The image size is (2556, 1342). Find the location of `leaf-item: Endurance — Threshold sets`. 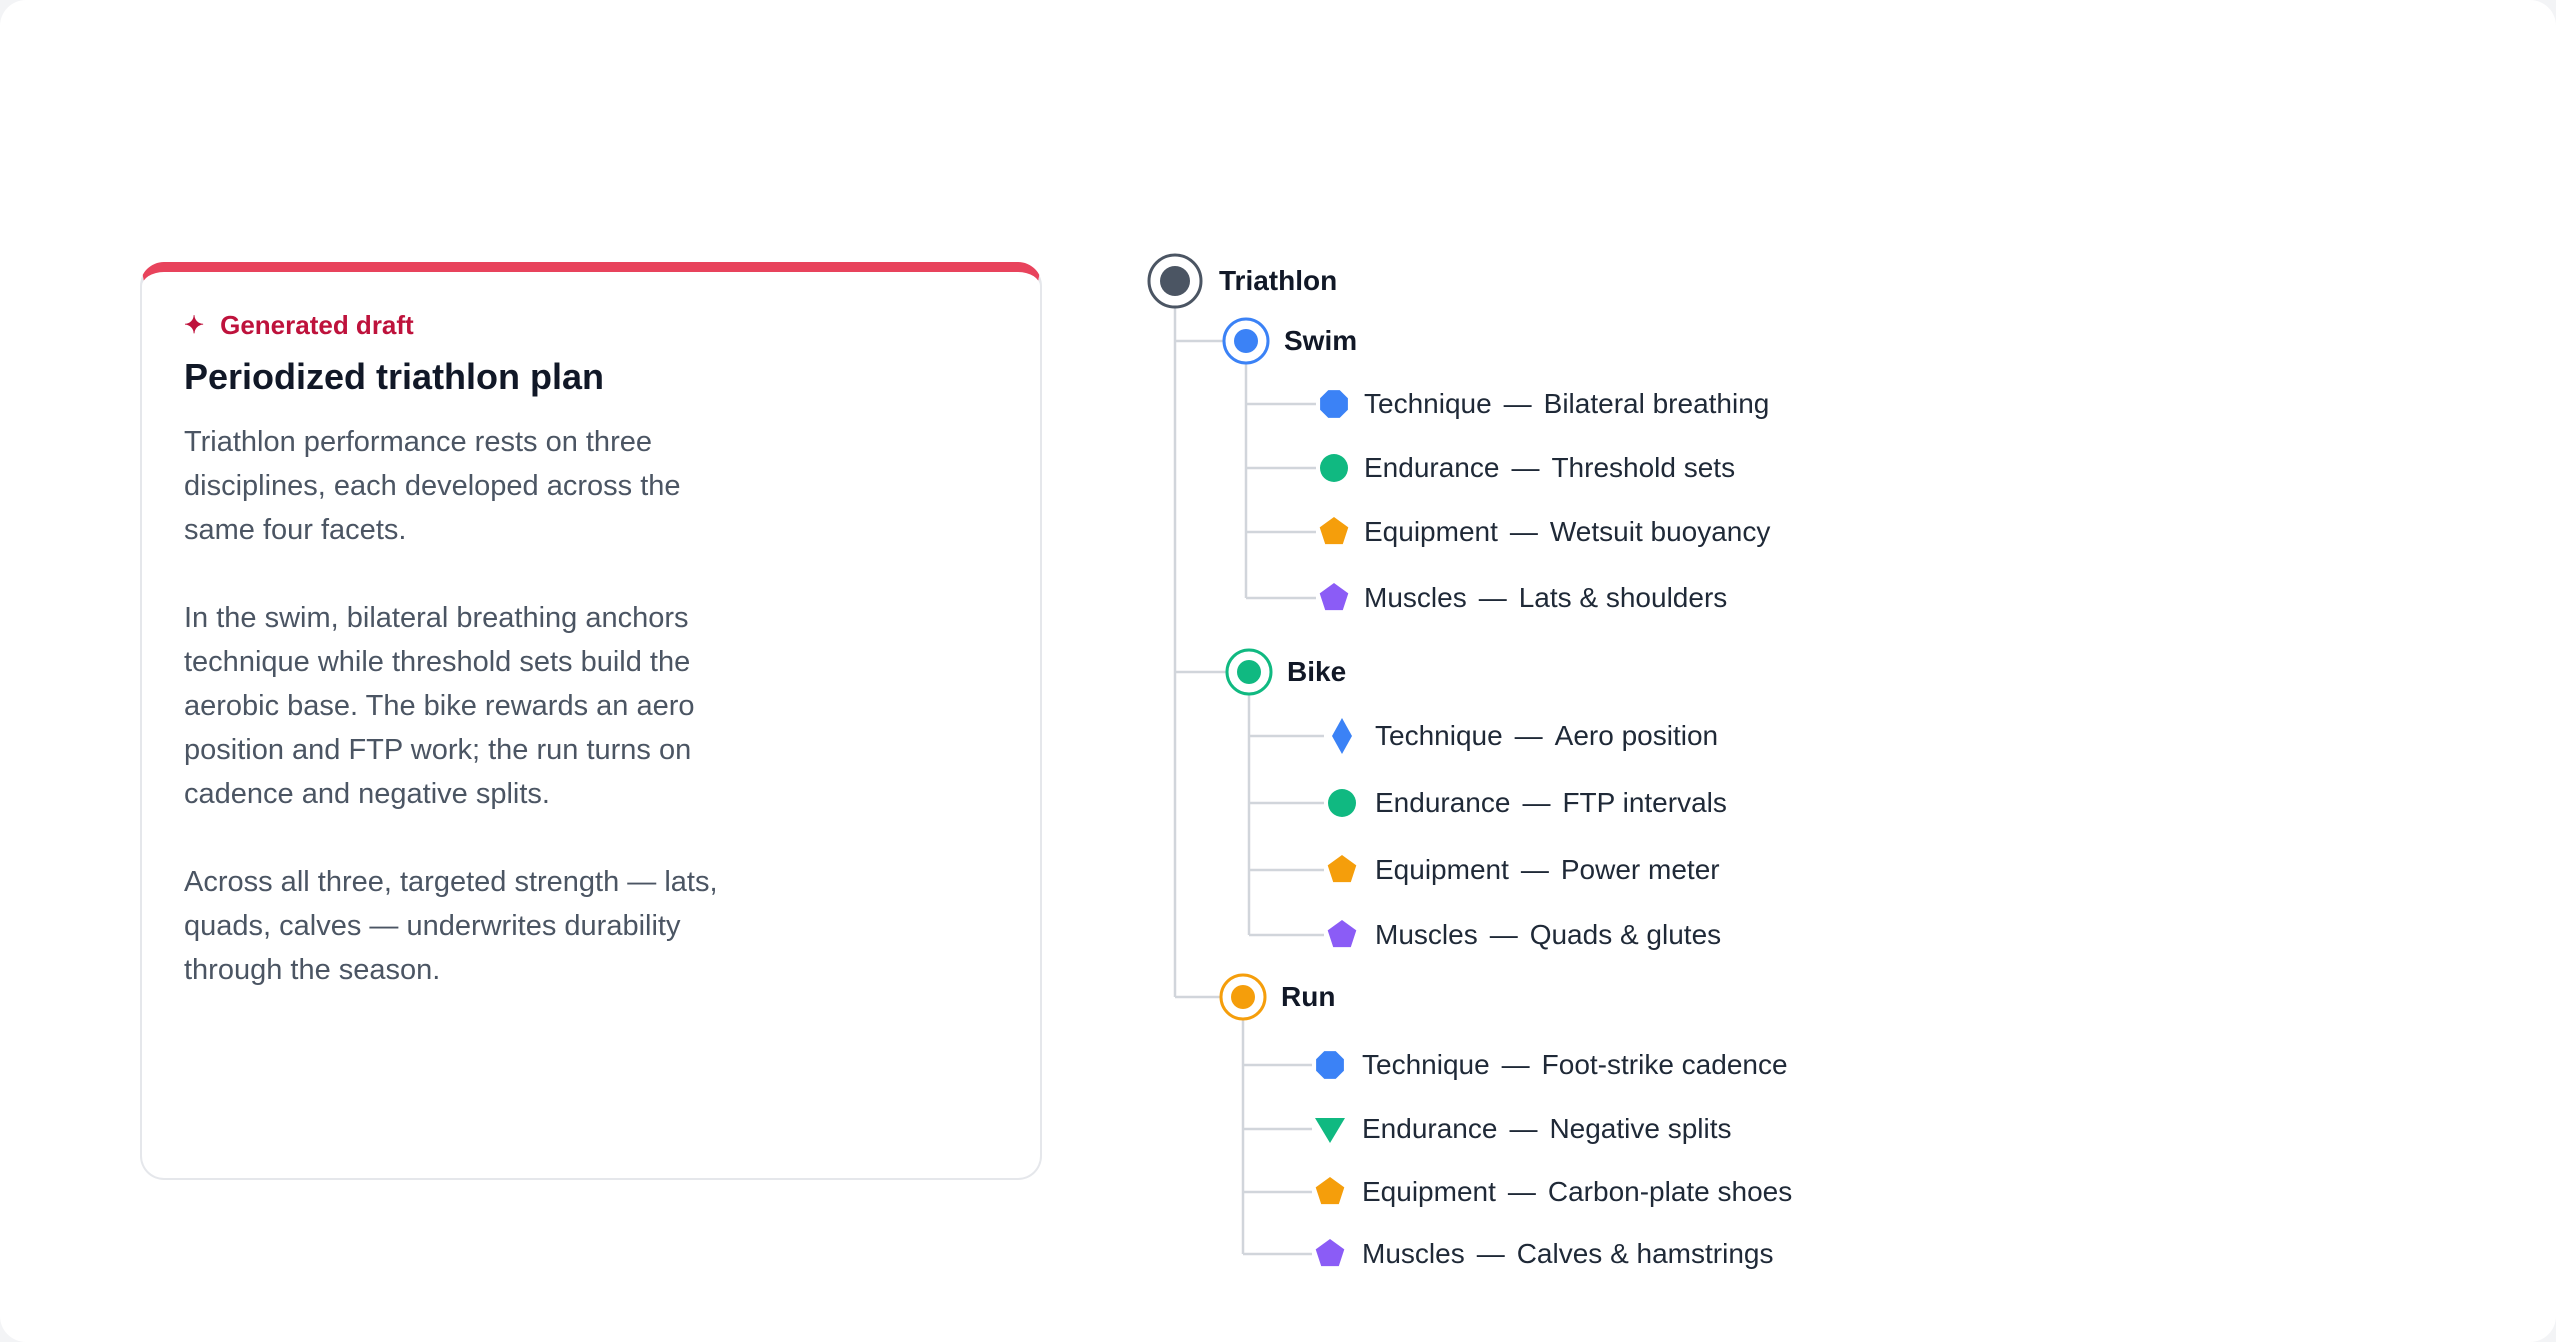

leaf-item: Endurance — Threshold sets is located at coordinates (1549, 468).